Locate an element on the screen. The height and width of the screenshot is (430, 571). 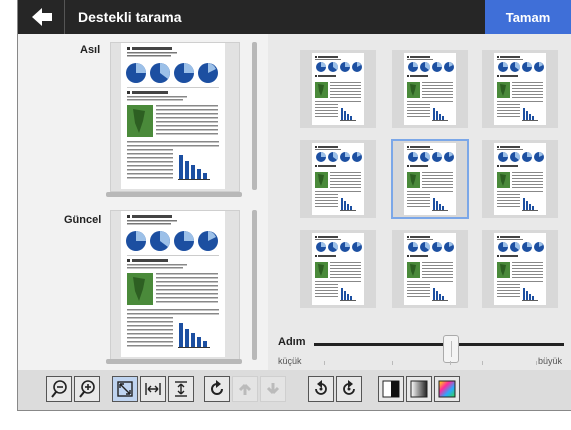
fit-height-icon is located at coordinates (181, 389).